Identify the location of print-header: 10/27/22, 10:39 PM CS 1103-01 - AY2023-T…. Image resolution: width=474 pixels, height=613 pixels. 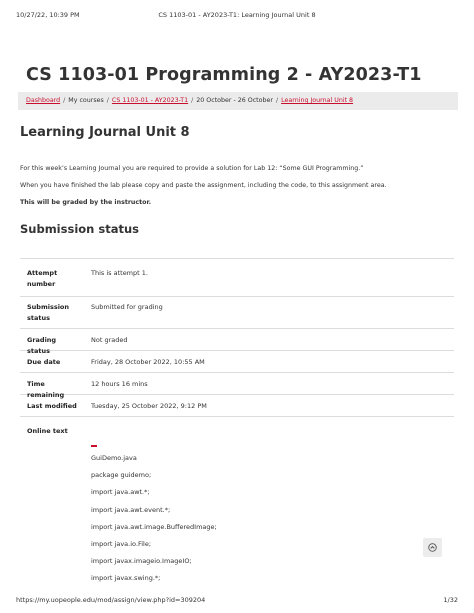
(237, 16).